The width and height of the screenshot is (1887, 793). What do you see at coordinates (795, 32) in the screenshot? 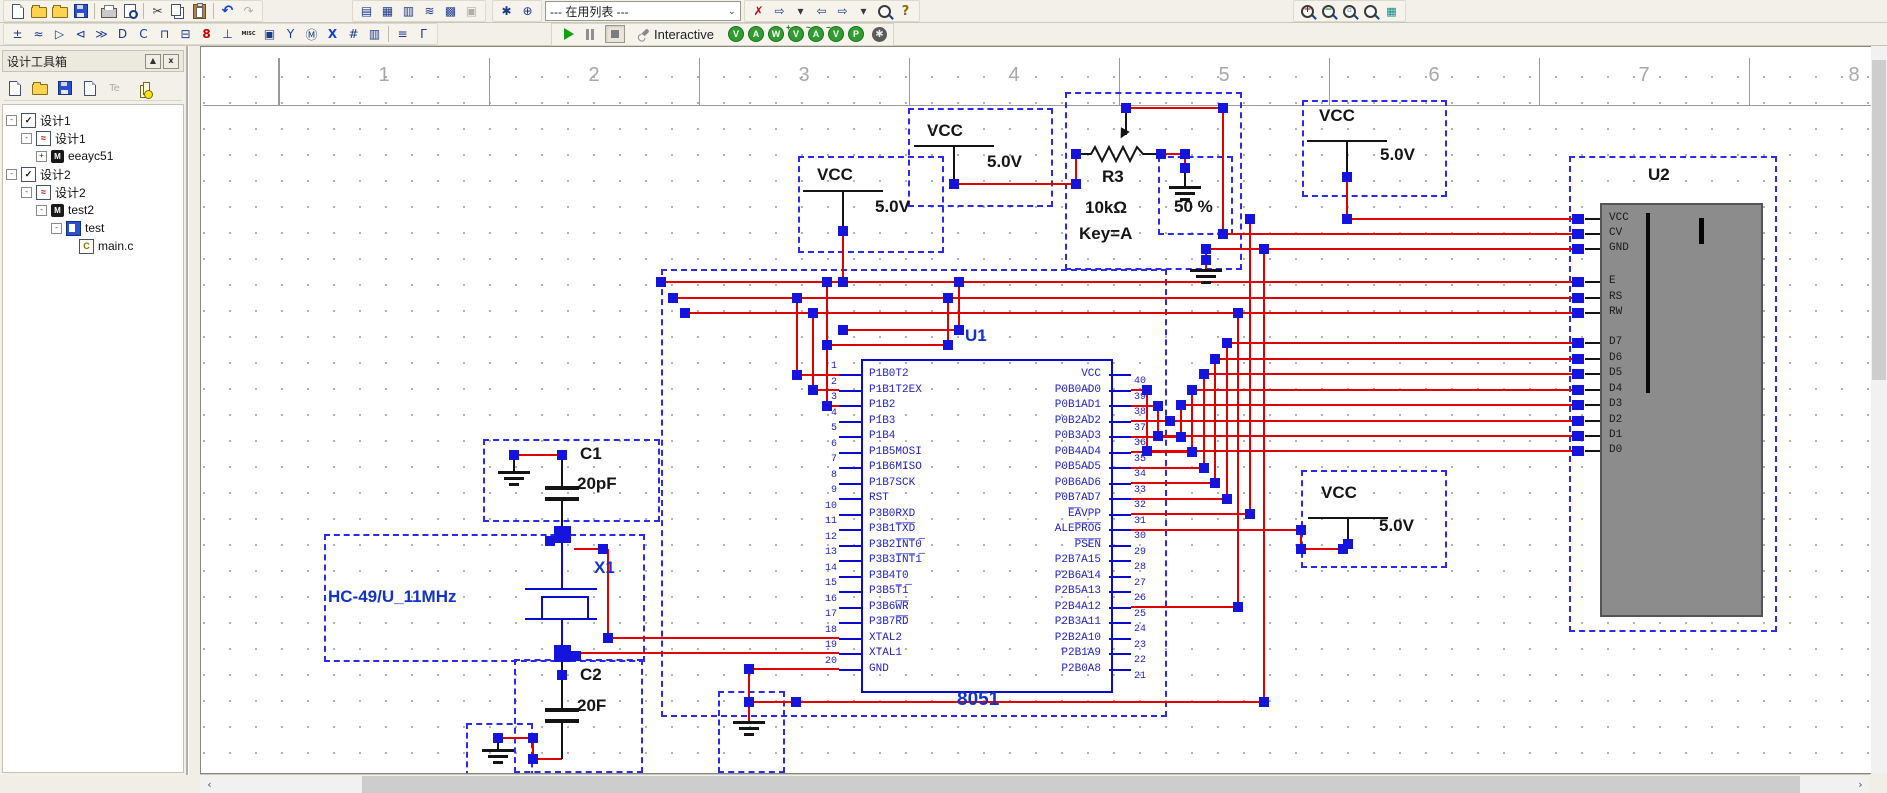
I see `probe-v-button: V +` at bounding box center [795, 32].